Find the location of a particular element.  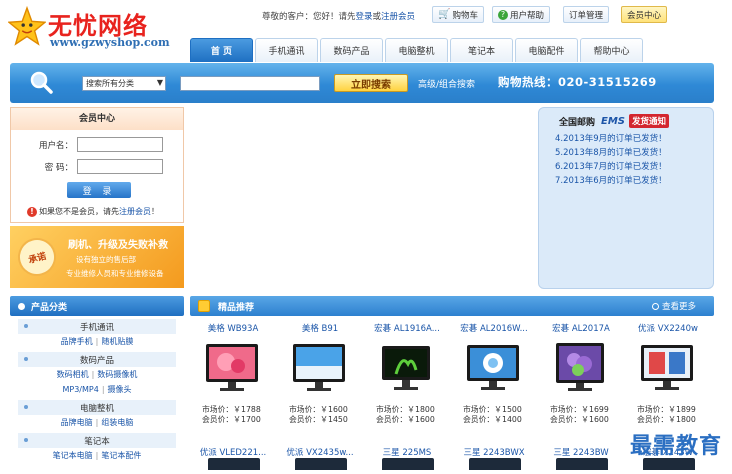

product-card: 宏碁 AL2016W... 市场价：￥1500 会员价：￥1400 is located at coordinates (494, 373).